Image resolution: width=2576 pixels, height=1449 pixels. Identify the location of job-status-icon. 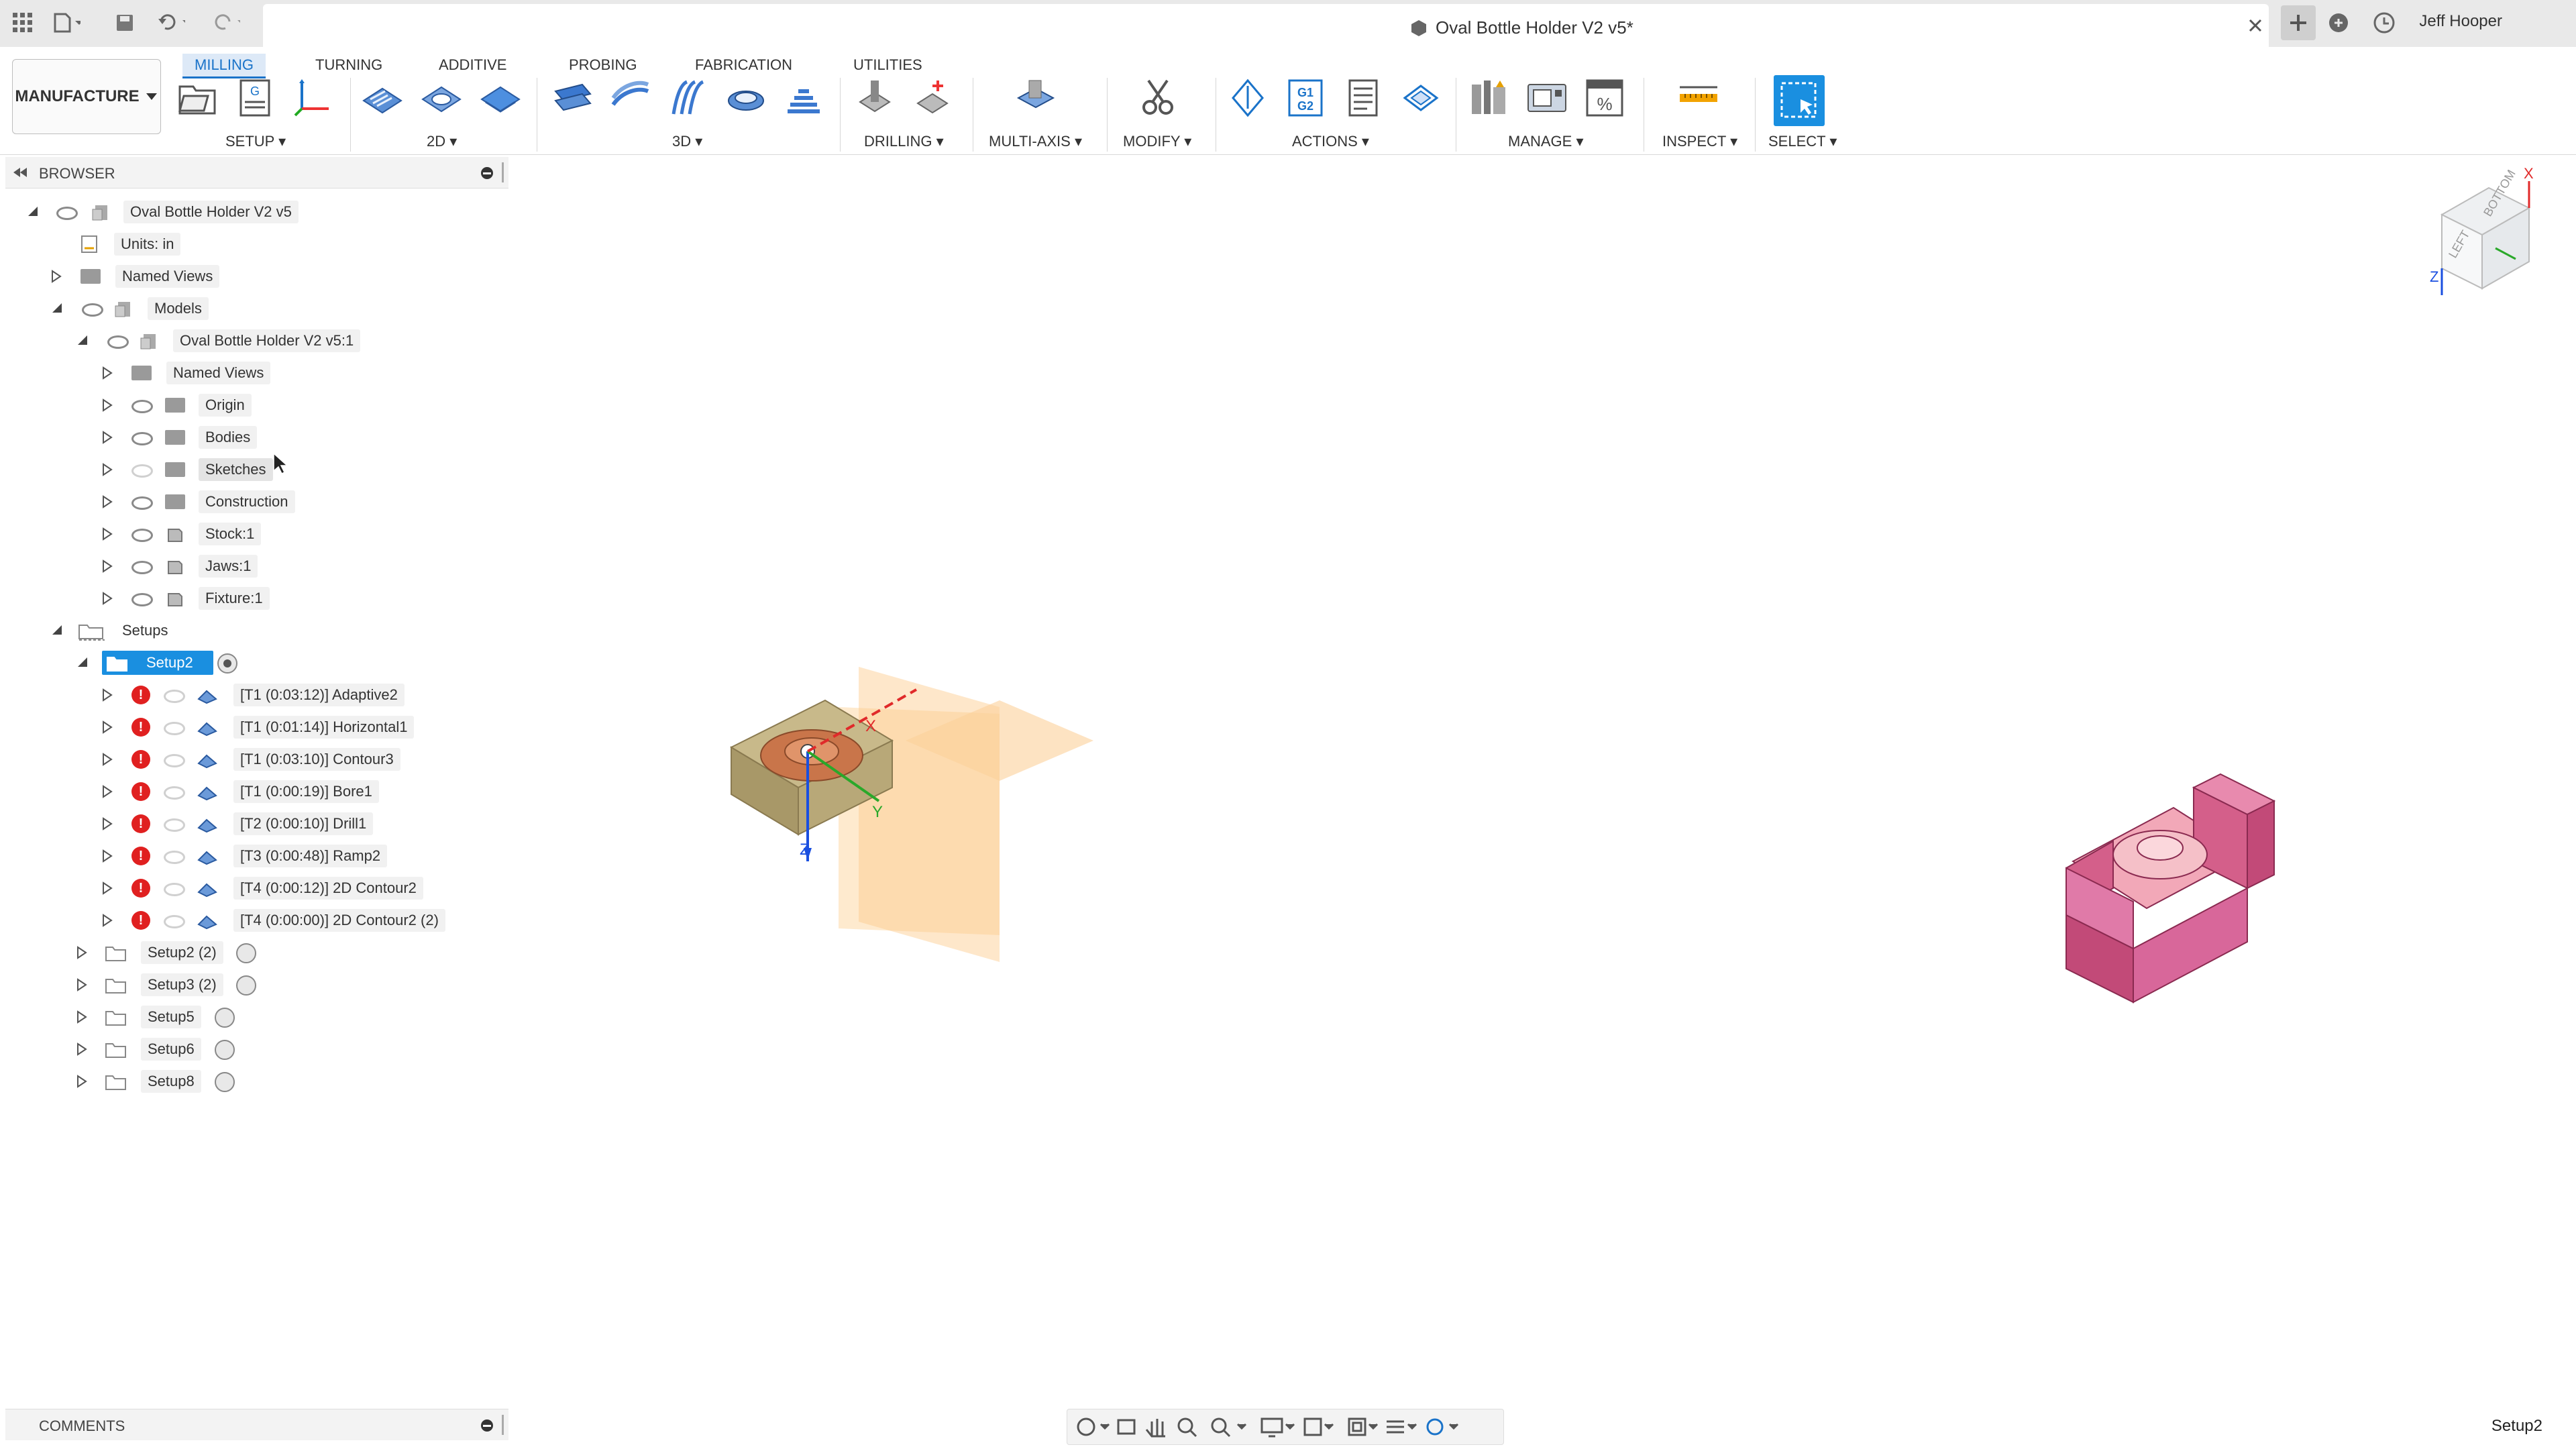
(2384, 22).